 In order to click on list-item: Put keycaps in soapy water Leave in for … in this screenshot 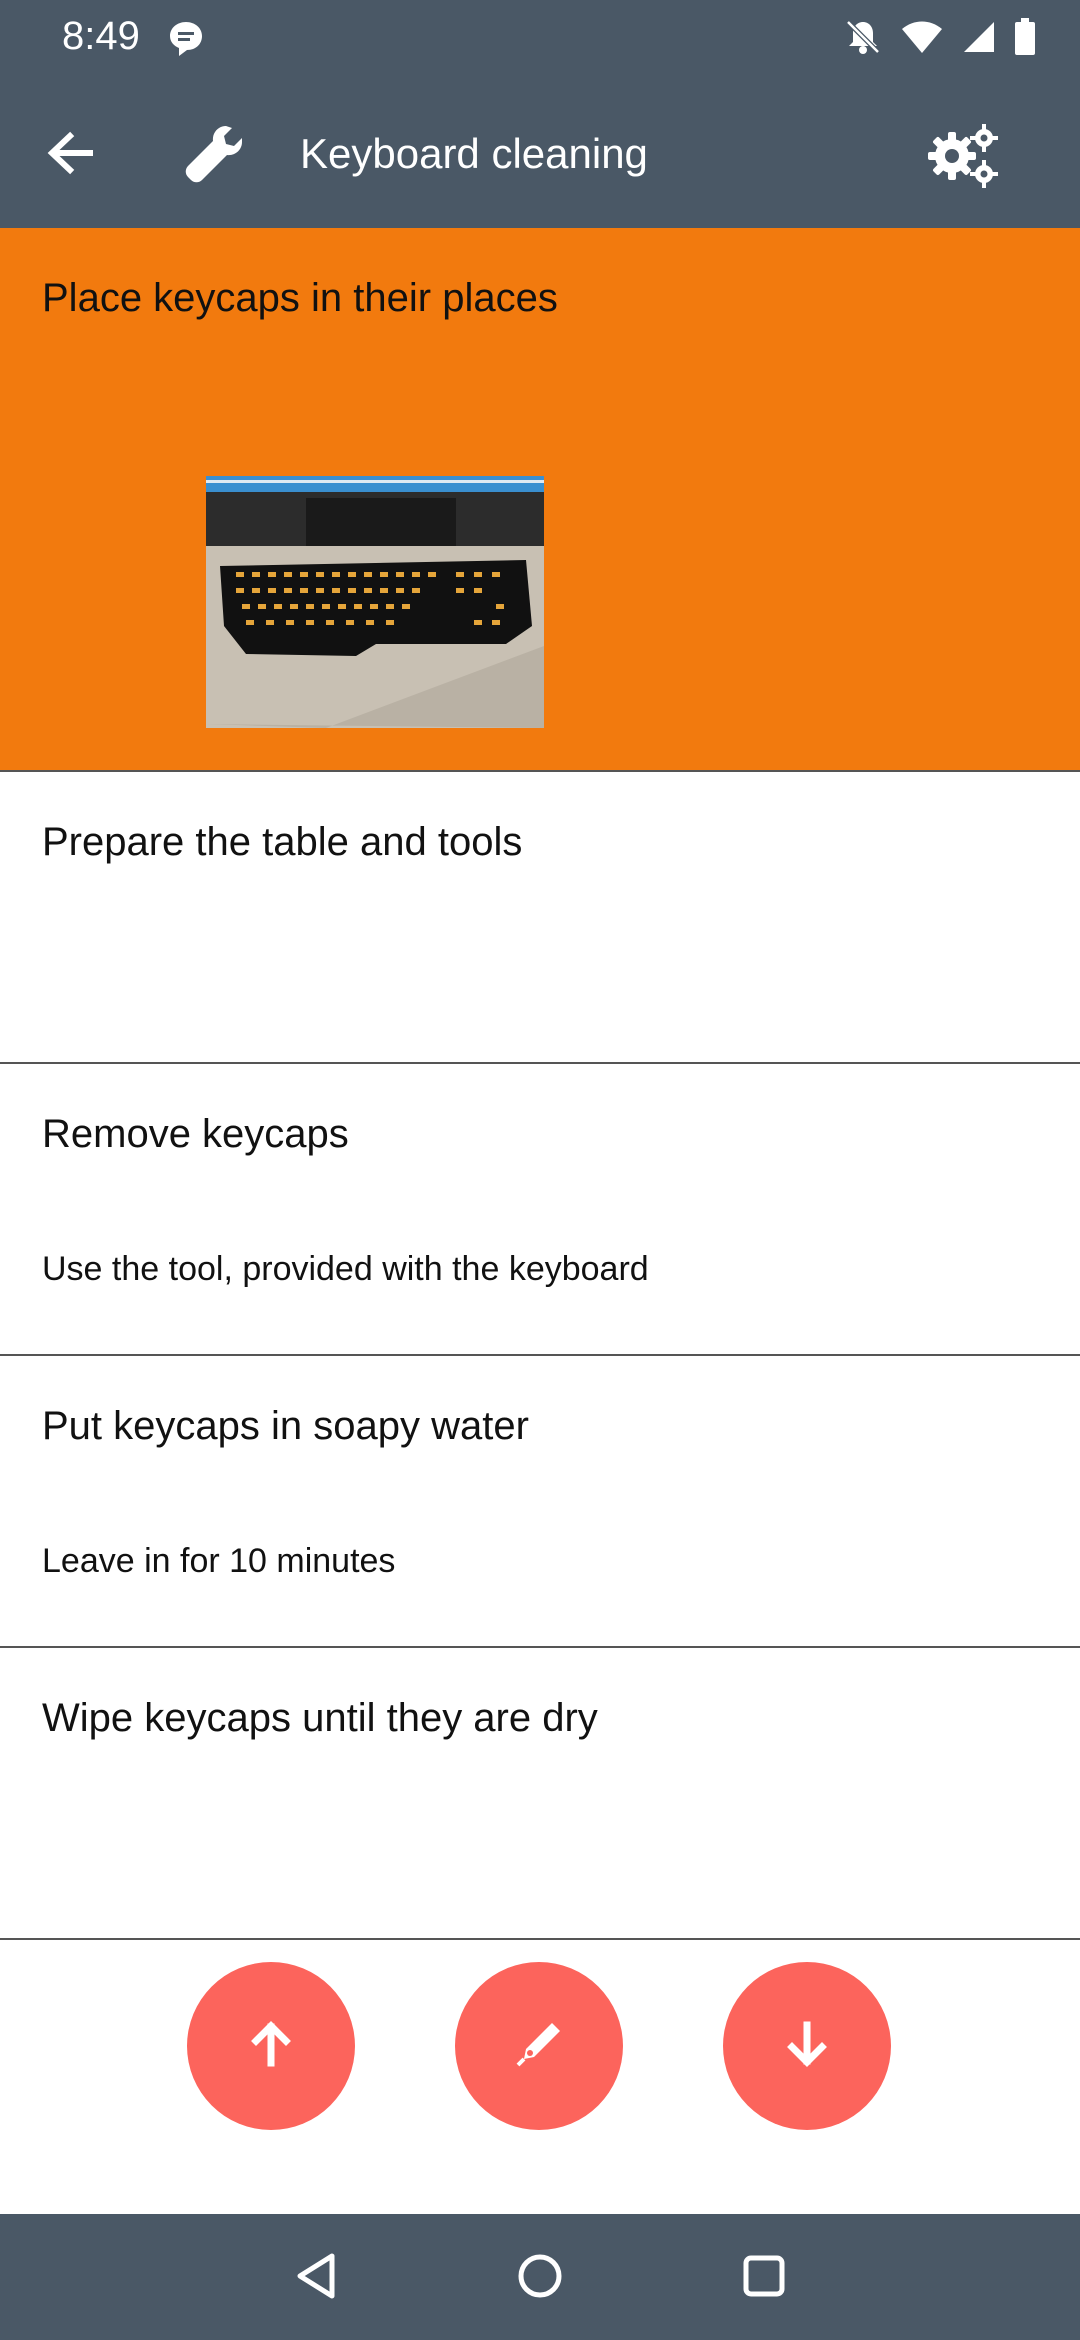, I will do `click(540, 1502)`.